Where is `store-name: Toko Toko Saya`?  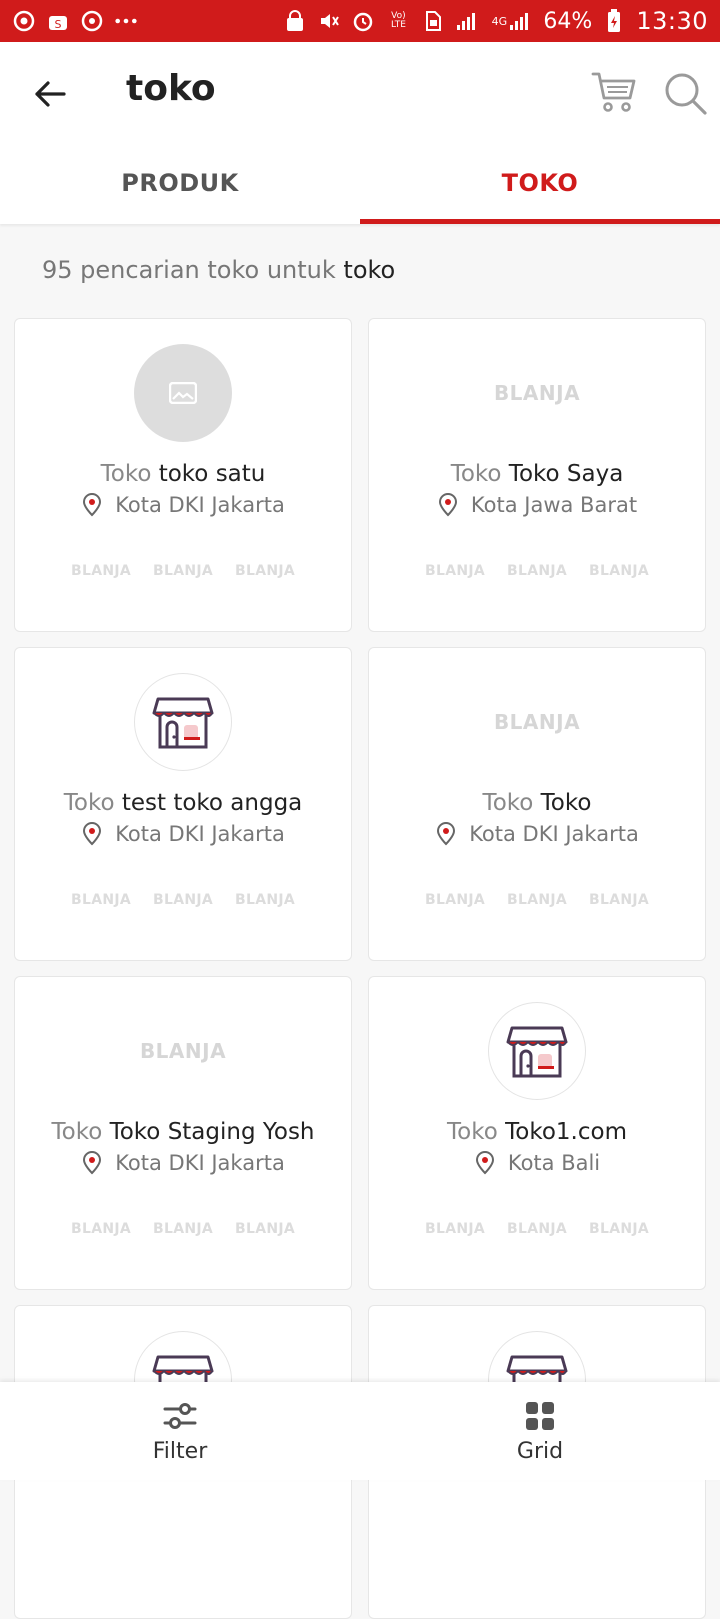
store-name: Toko Toko Saya is located at coordinates (537, 474).